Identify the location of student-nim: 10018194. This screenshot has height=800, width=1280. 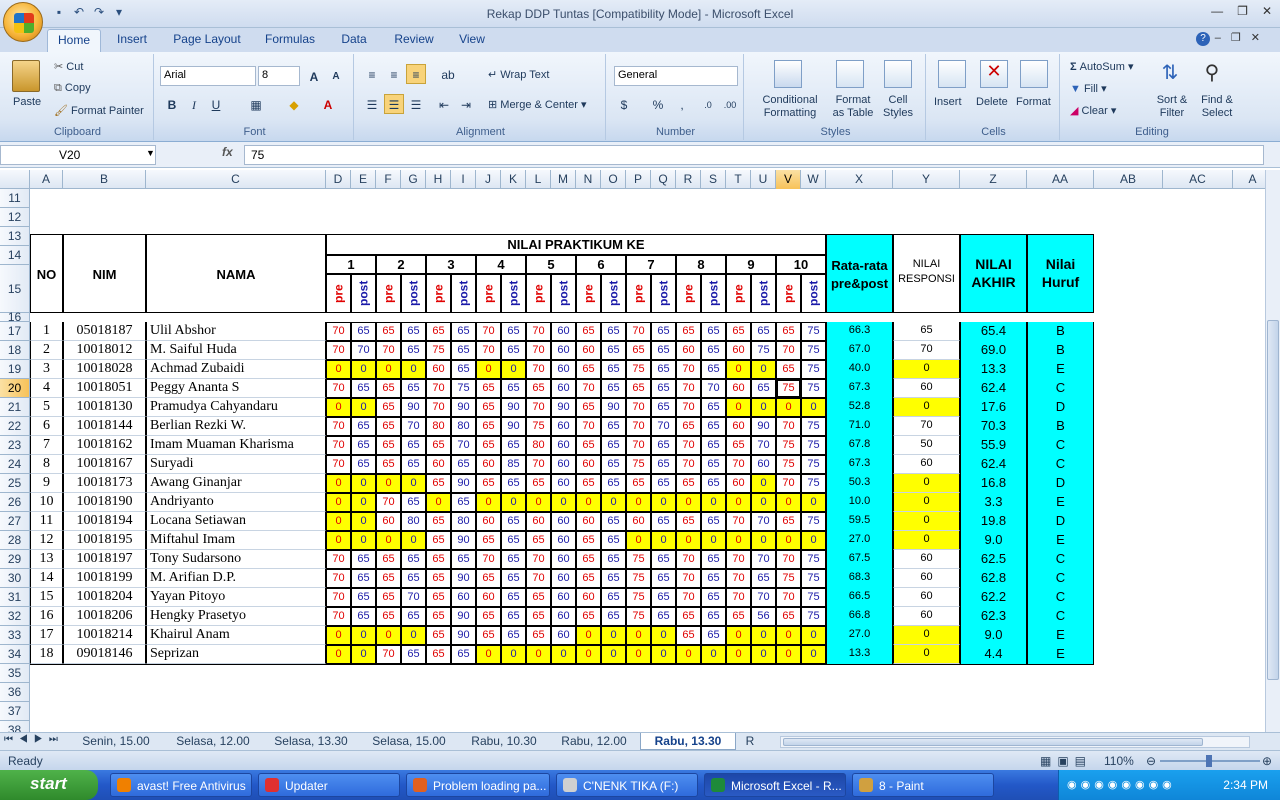
(104, 521).